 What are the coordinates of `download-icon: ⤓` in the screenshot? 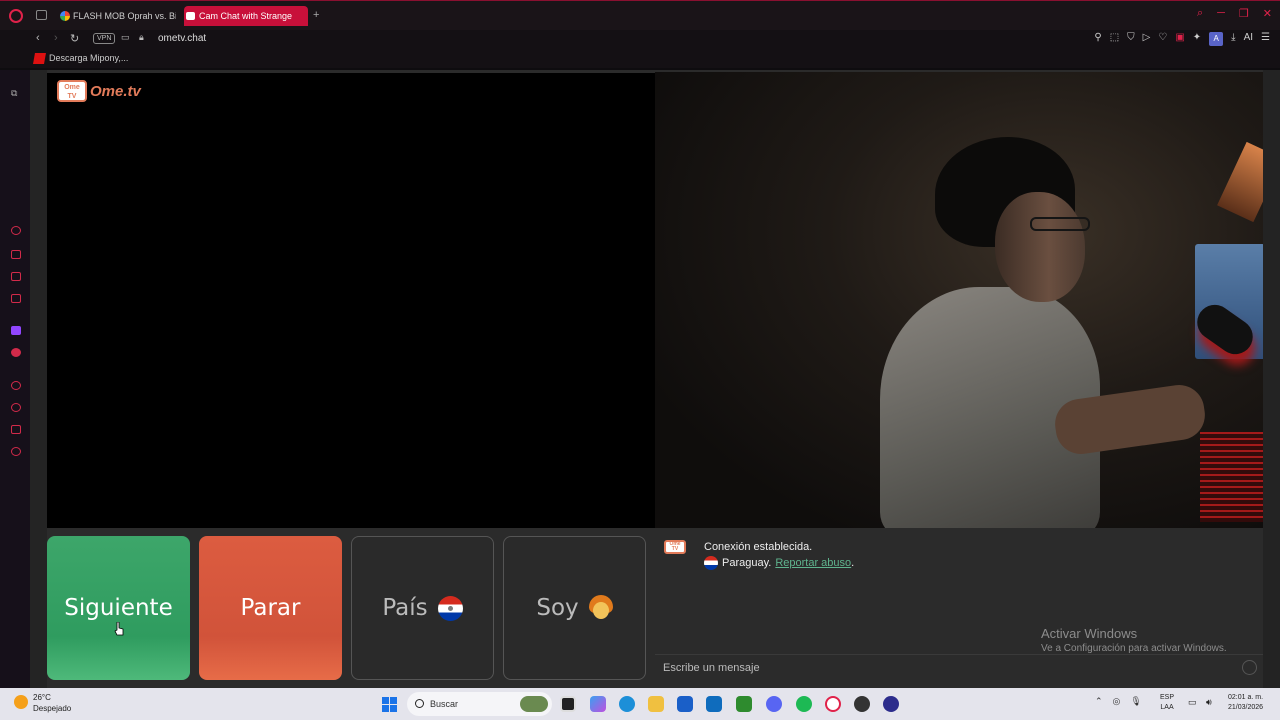 It's located at (1233, 39).